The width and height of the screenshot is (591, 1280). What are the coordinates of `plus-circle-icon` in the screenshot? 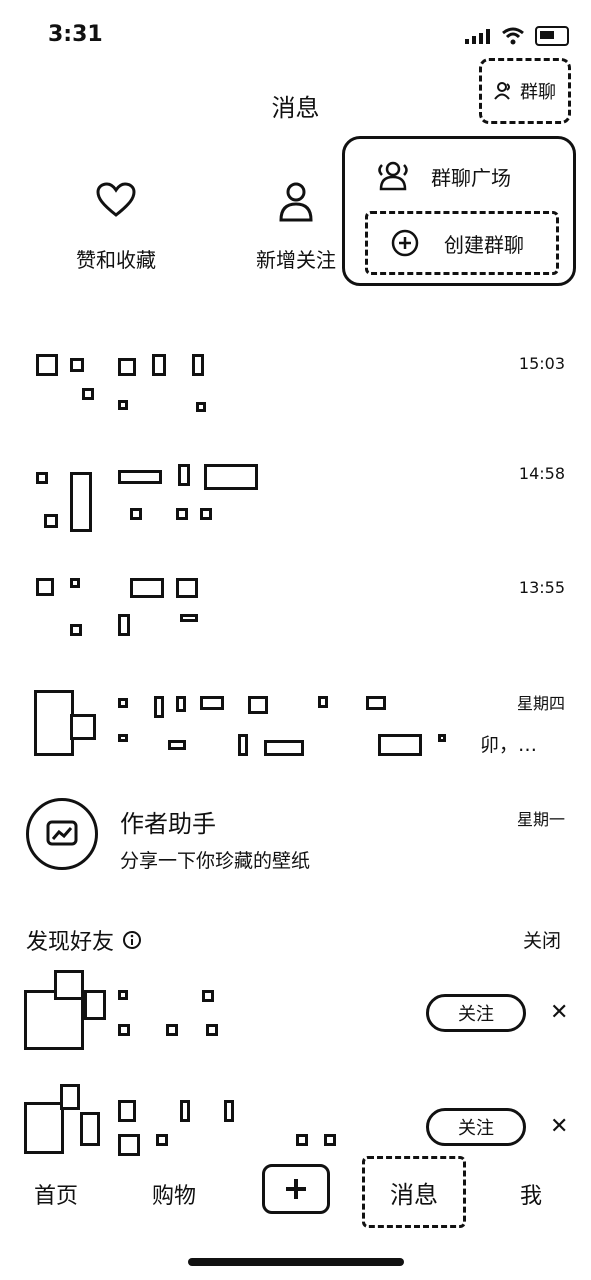 It's located at (405, 243).